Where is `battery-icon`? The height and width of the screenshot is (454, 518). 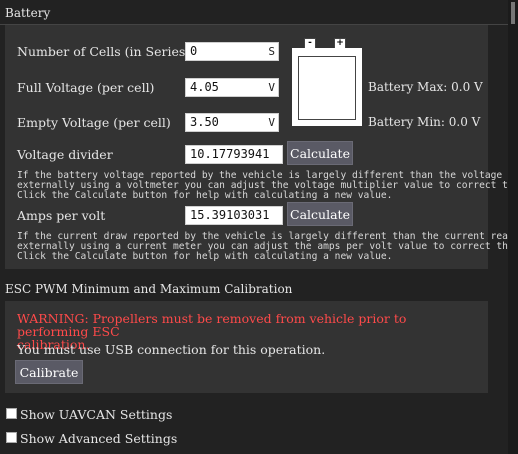
battery-icon is located at coordinates (327, 87).